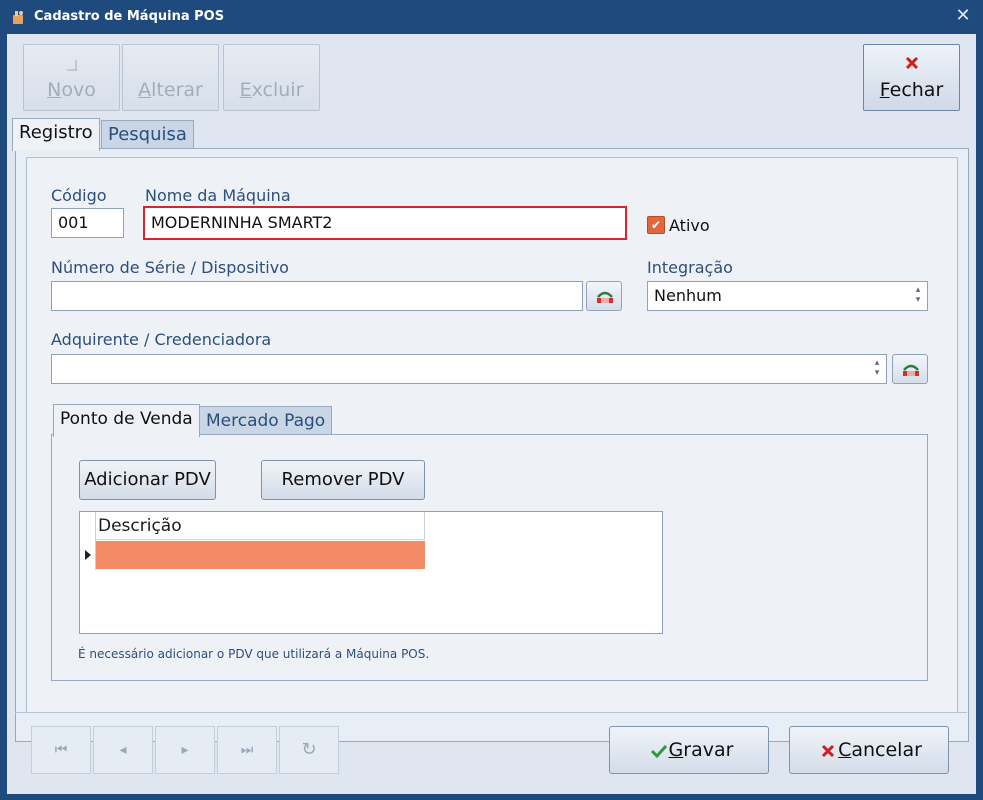 Image resolution: width=983 pixels, height=800 pixels. What do you see at coordinates (690, 267) in the screenshot?
I see `integracao-label: Integração` at bounding box center [690, 267].